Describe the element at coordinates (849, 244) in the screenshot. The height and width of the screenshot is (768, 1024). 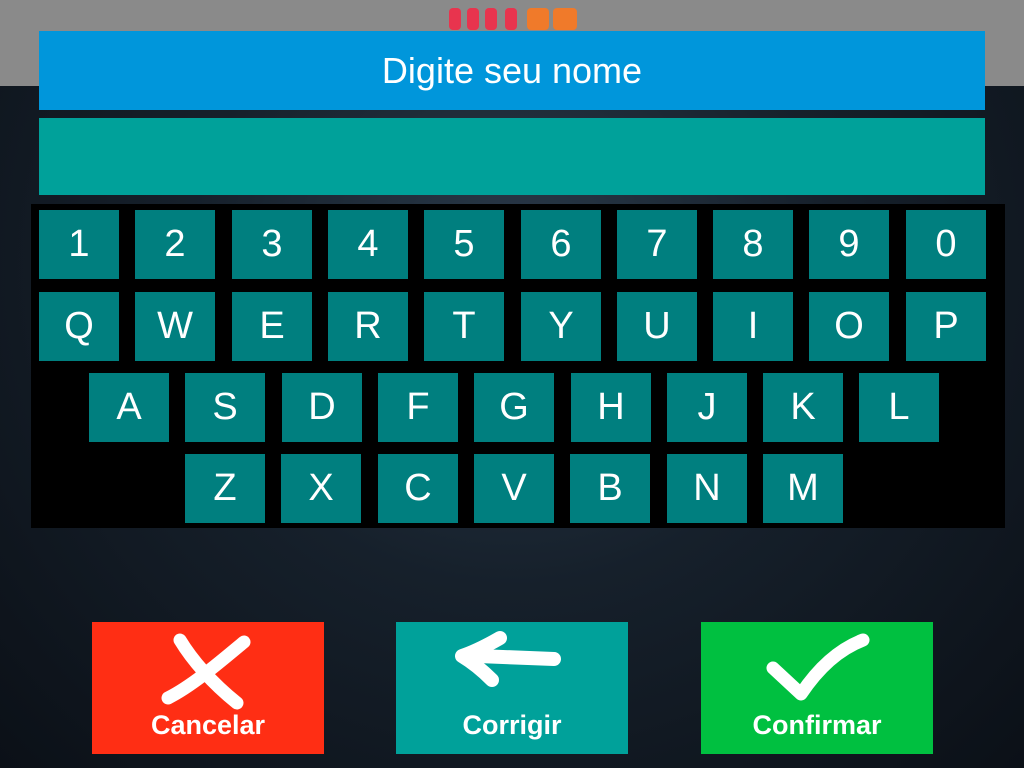
I see `key-9: 9` at that location.